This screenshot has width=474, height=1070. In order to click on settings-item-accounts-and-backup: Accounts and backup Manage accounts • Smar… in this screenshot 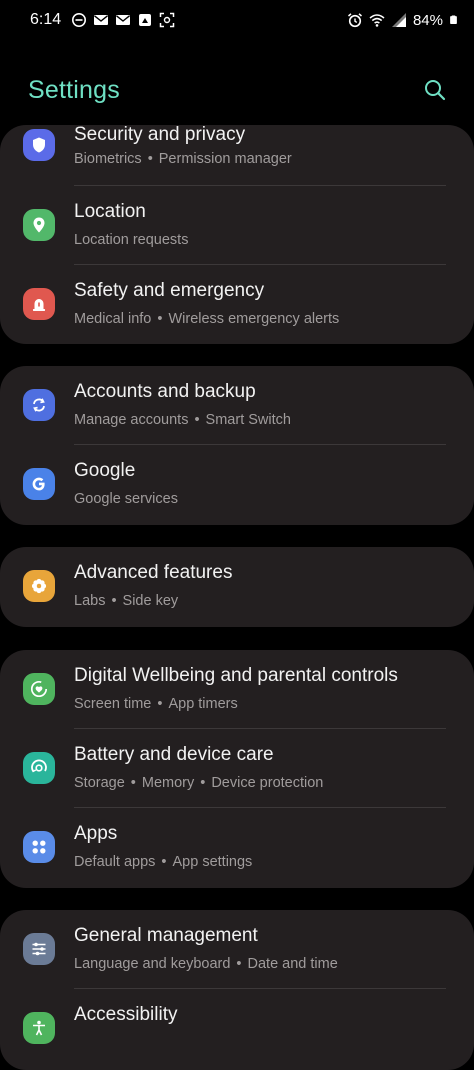, I will do `click(237, 405)`.